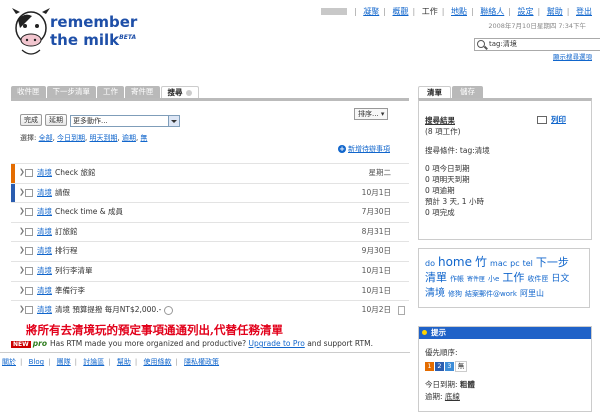 The width and height of the screenshot is (600, 412). I want to click on postpone-button: 延期, so click(56, 120).